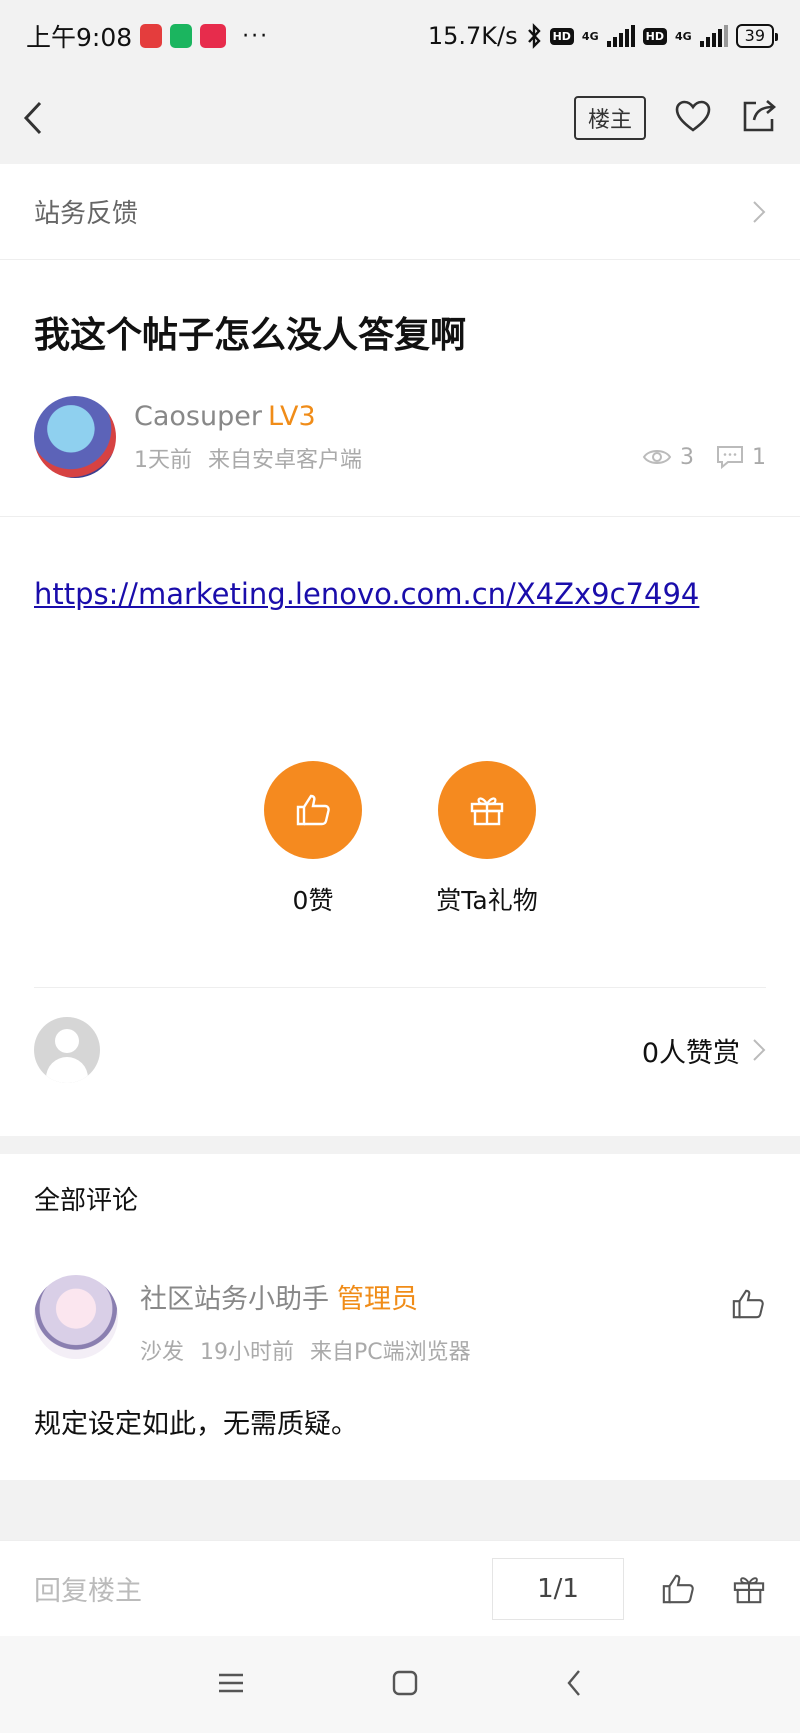 Image resolution: width=800 pixels, height=1733 pixels. I want to click on divider, so click(400, 516).